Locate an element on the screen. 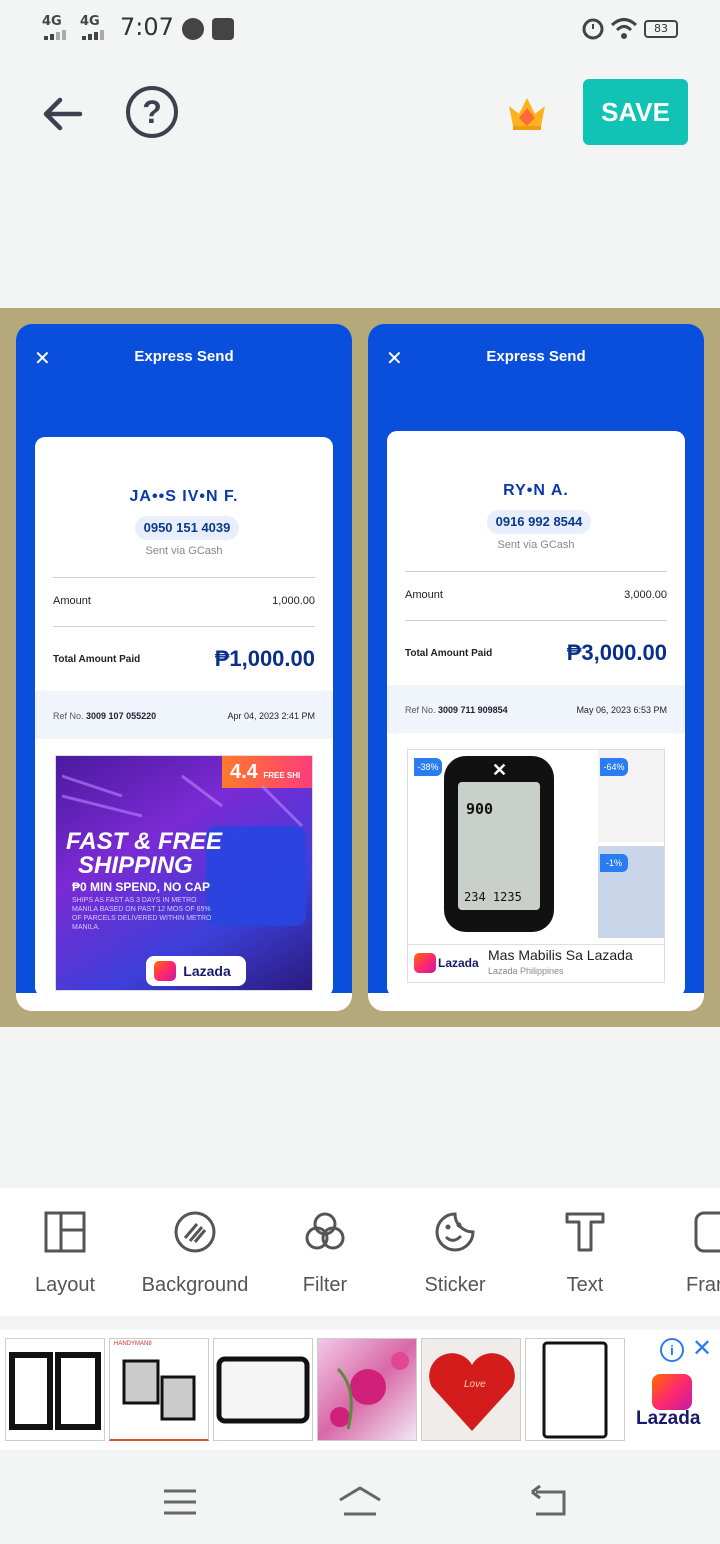 The height and width of the screenshot is (1544, 720). tool-frame: Fran is located at coordinates (685, 1252).